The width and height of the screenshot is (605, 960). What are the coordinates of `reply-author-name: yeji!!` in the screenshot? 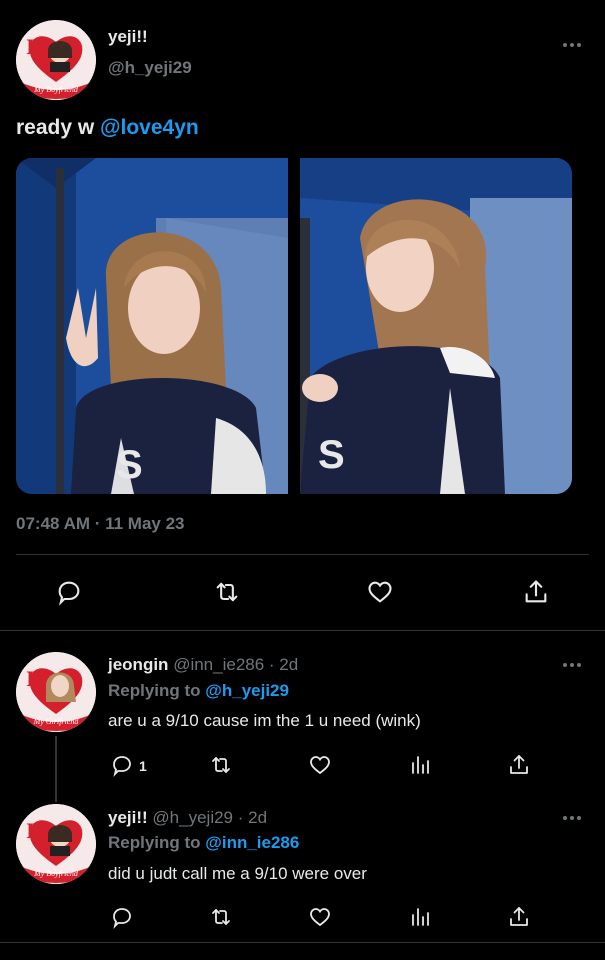 It's located at (128, 817).